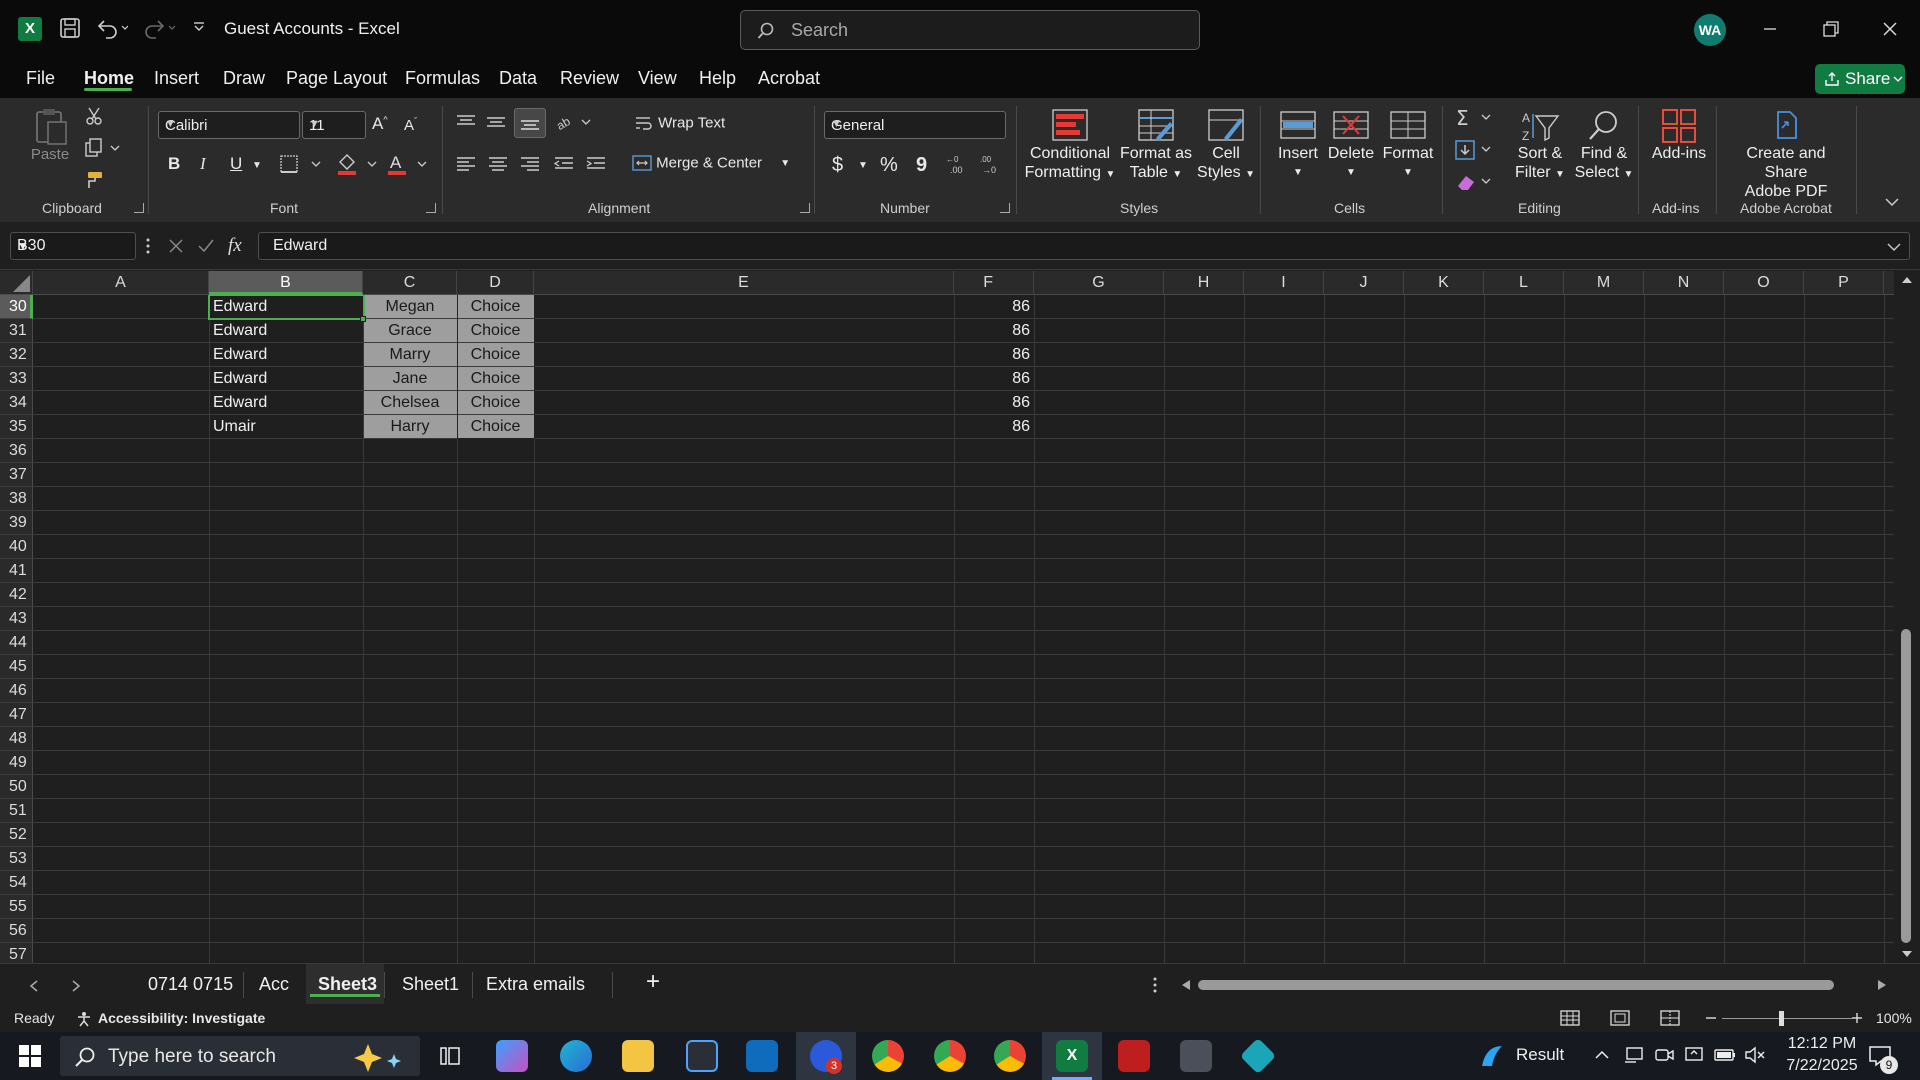 The height and width of the screenshot is (1080, 1920). I want to click on italic-button: I, so click(203, 164).